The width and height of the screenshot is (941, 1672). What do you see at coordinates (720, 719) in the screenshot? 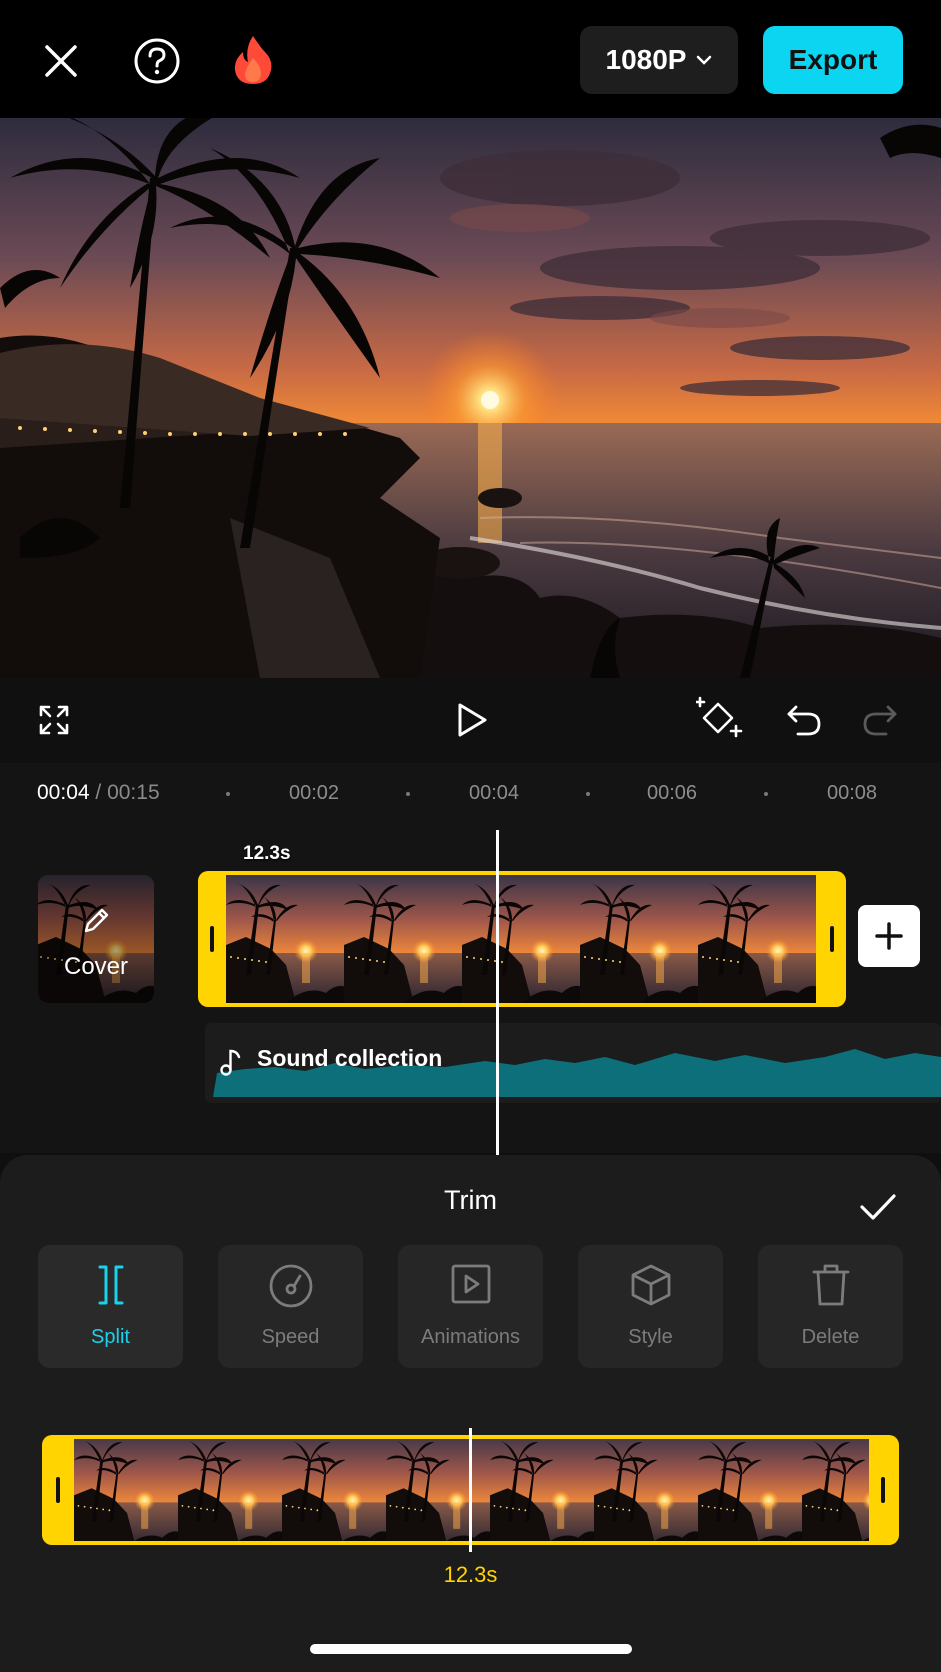
I see `keyframe-icon` at bounding box center [720, 719].